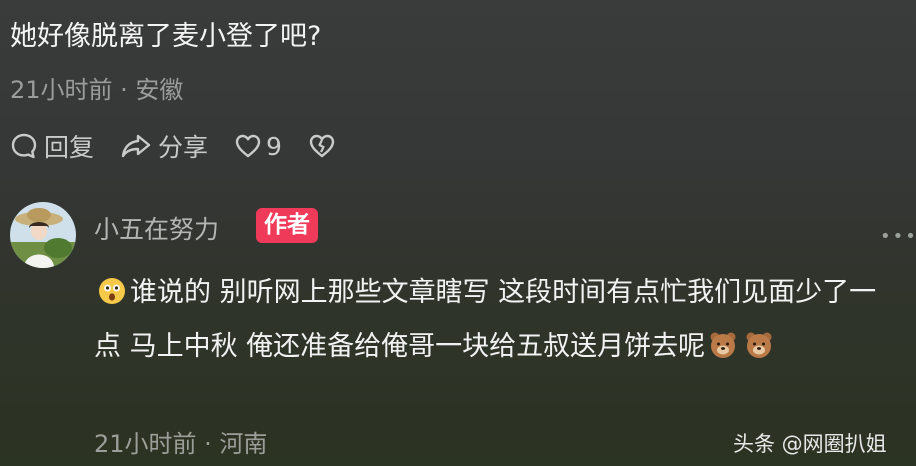 The width and height of the screenshot is (916, 466). Describe the element at coordinates (24, 146) in the screenshot. I see `comment-bubble-icon` at that location.